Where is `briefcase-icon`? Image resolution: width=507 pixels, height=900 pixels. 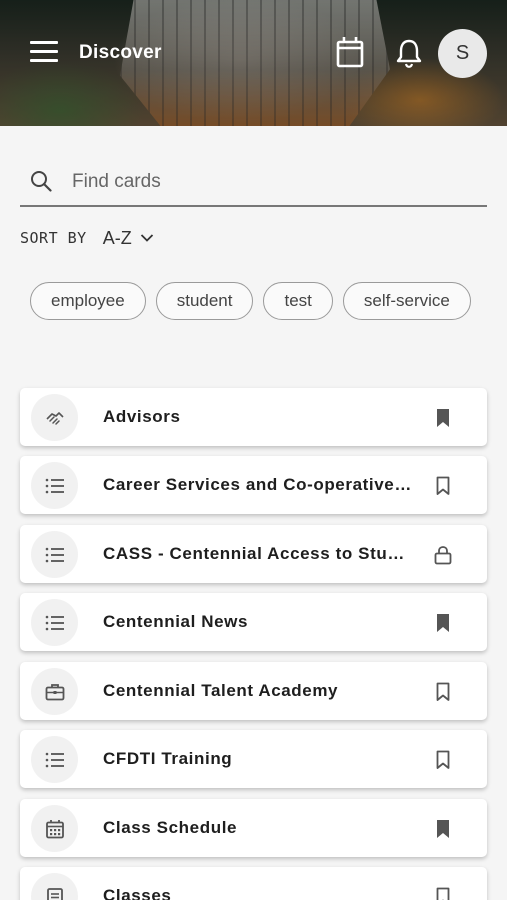
briefcase-icon is located at coordinates (54, 691).